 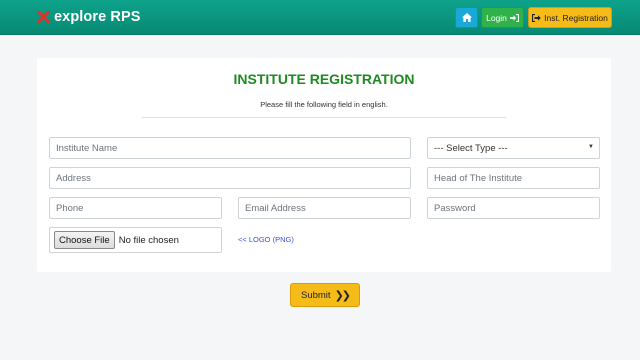 What do you see at coordinates (513, 178) in the screenshot?
I see `head-of-institute-input` at bounding box center [513, 178].